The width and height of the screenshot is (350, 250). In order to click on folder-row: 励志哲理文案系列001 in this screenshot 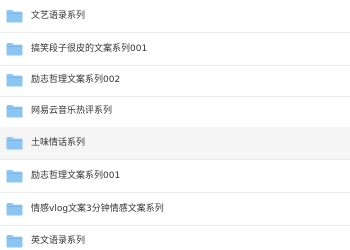, I will do `click(175, 176)`.